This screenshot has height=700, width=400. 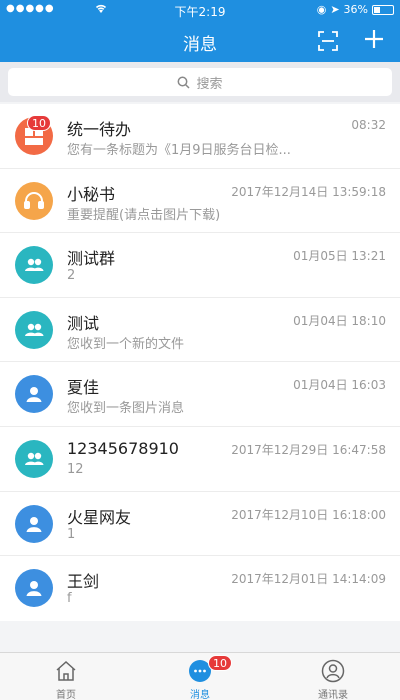 What do you see at coordinates (339, 320) in the screenshot?
I see `conversation-time: 01月04日 18:10` at bounding box center [339, 320].